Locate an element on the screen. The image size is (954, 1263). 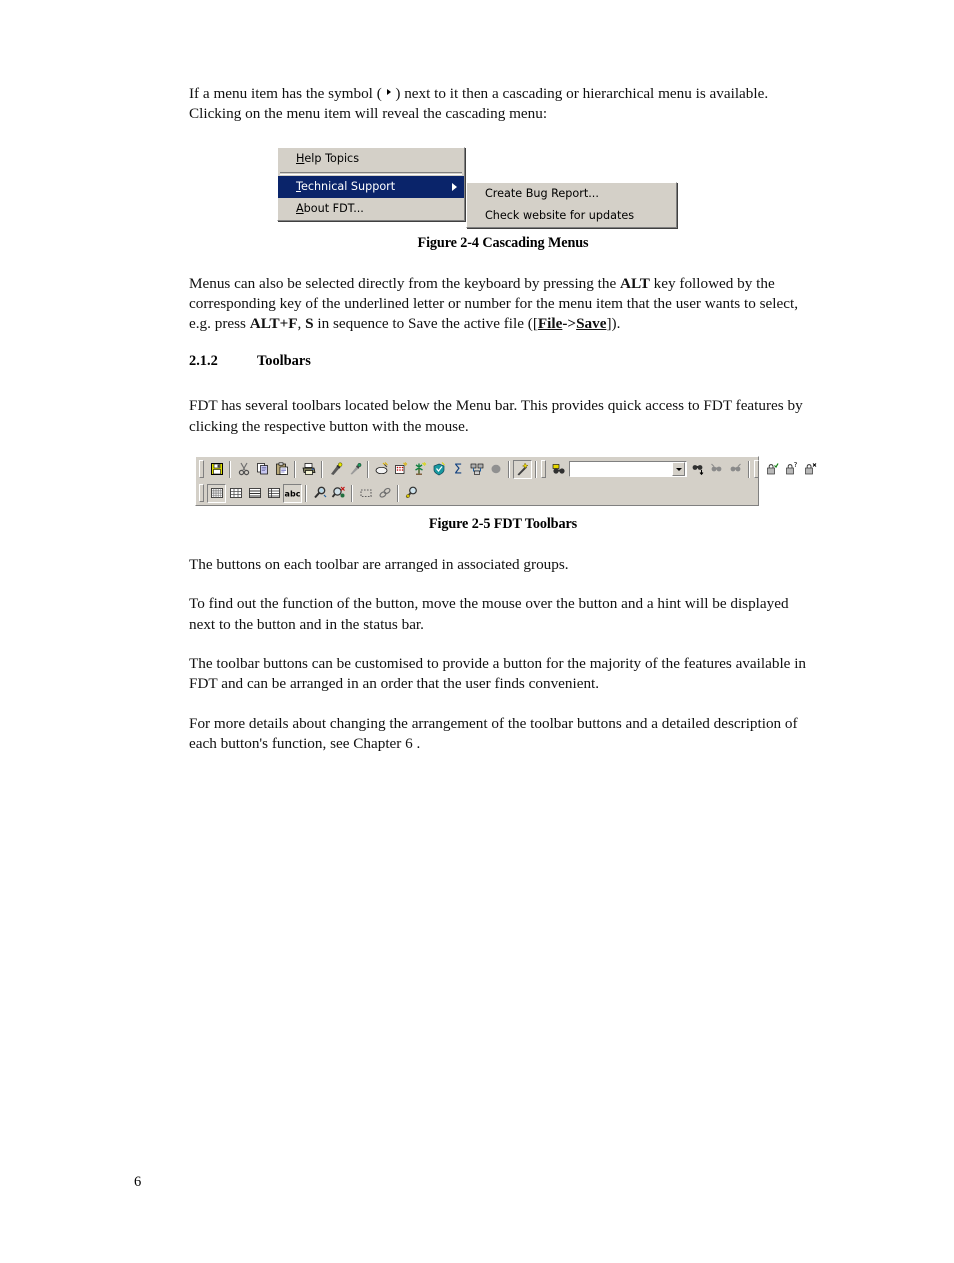
pick-tool-icon is located at coordinates (335, 469).